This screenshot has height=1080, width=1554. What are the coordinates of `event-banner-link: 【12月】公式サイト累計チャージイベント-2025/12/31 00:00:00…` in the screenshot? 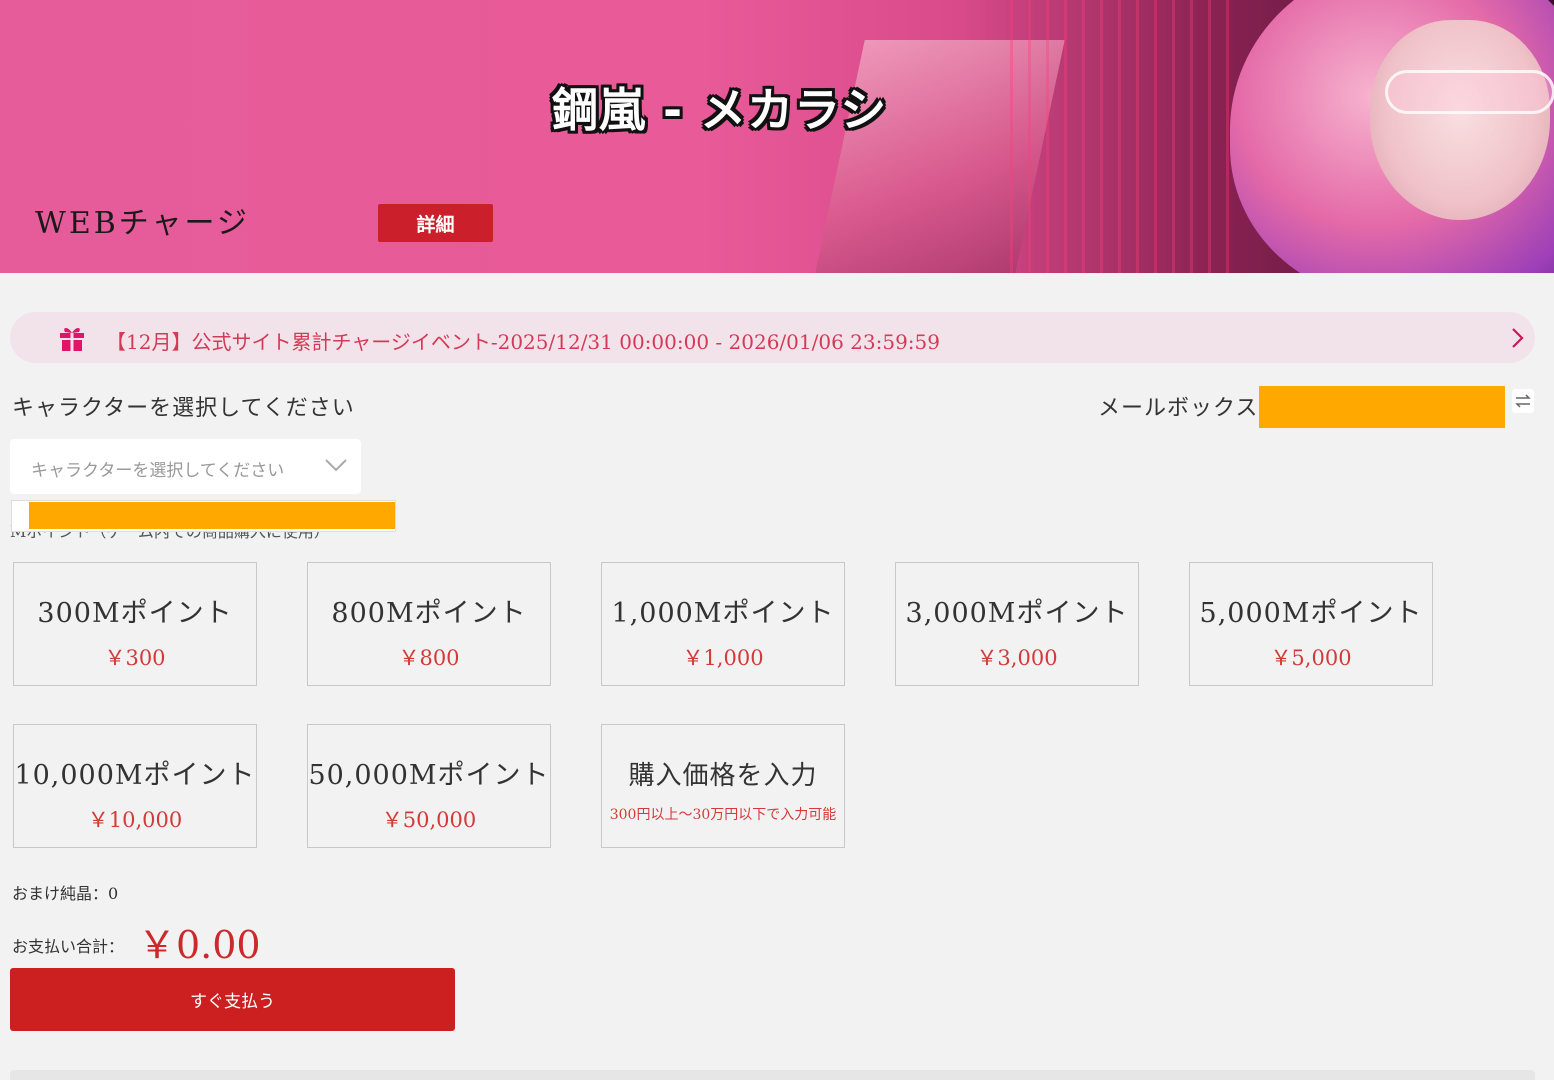 It's located at (772, 337).